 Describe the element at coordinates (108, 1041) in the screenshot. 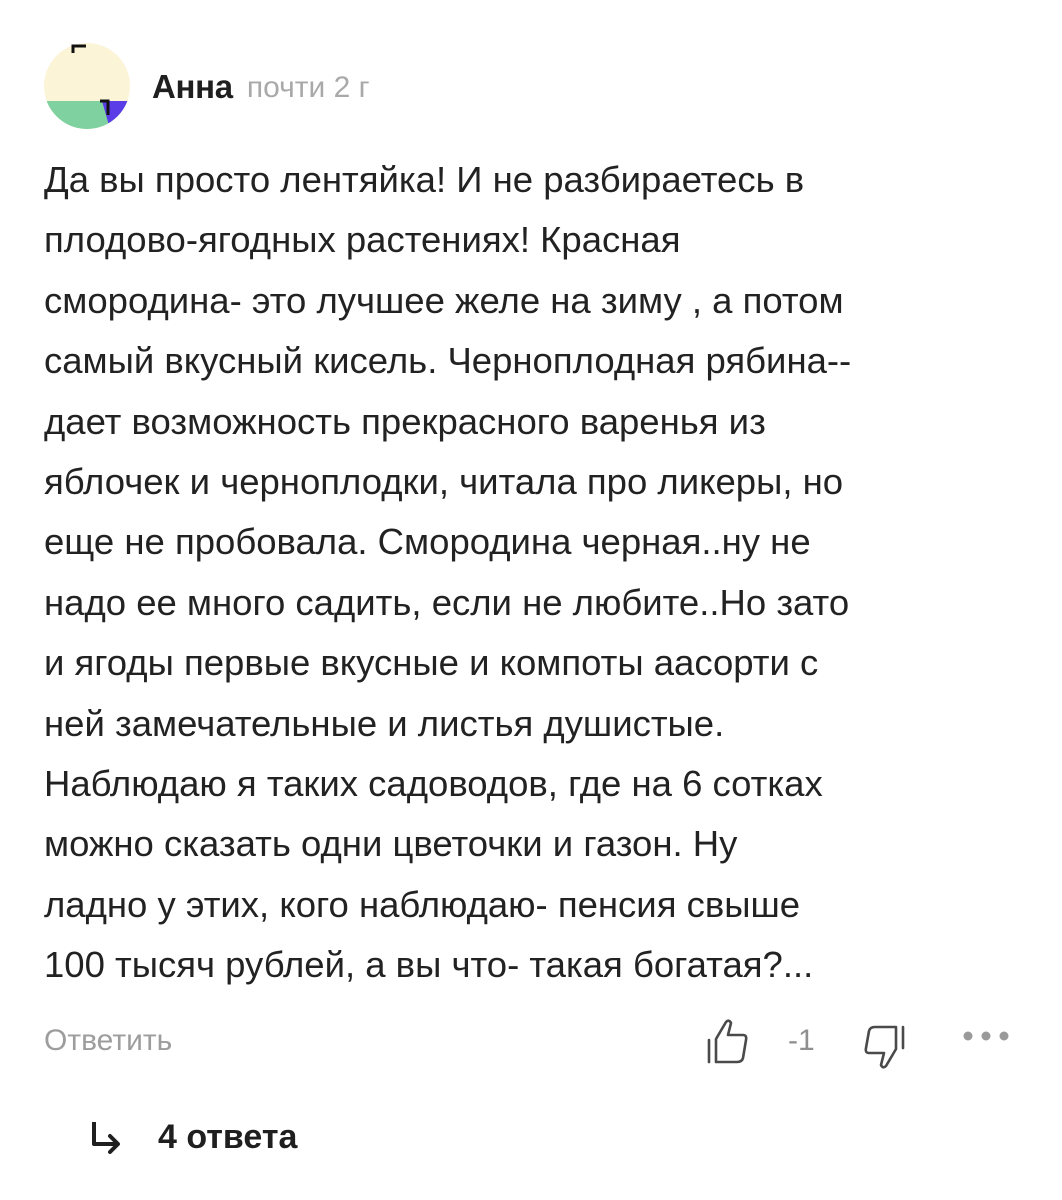

I see `reply-button: Ответить` at that location.